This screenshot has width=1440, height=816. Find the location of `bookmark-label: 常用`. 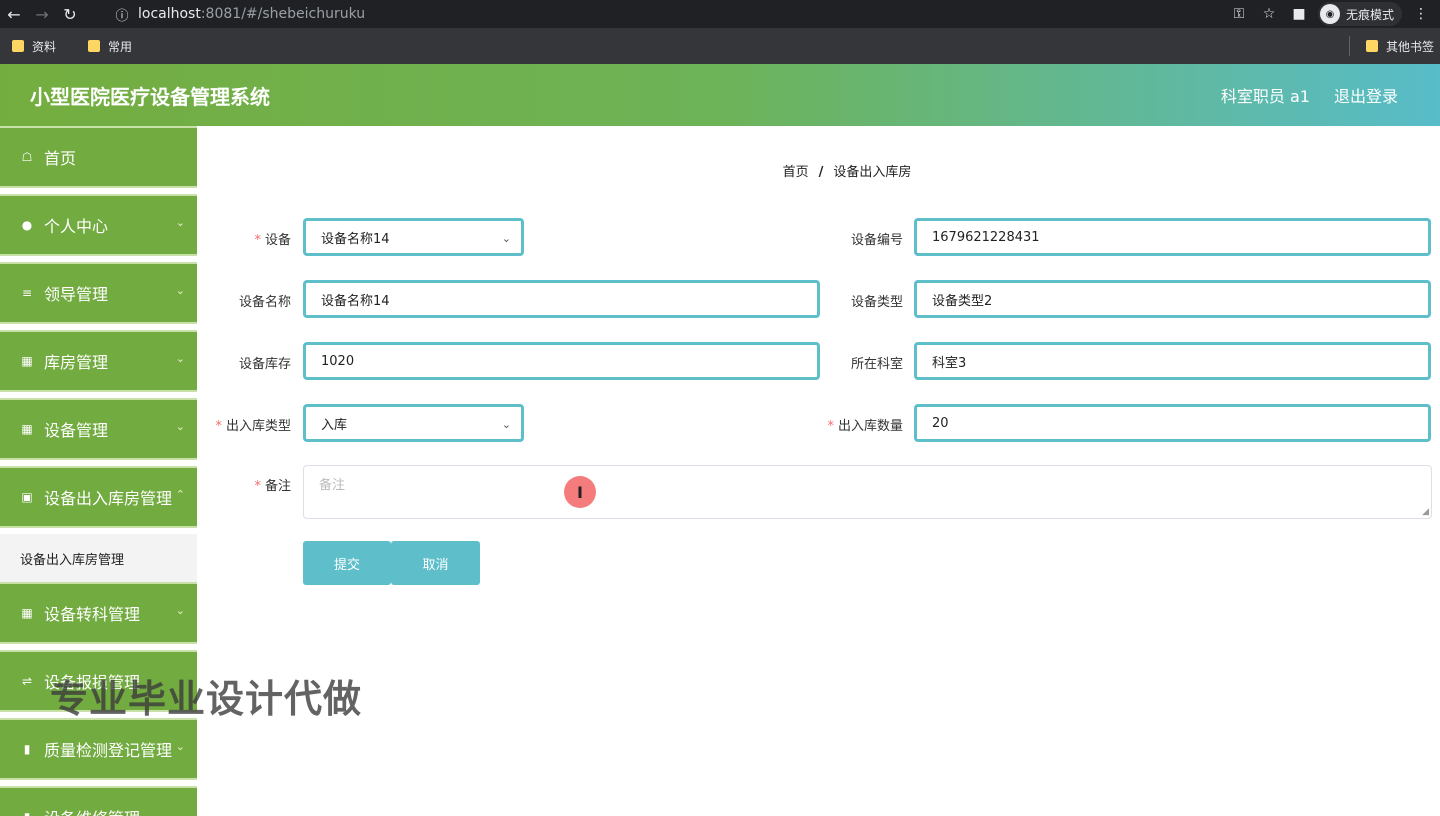

bookmark-label: 常用 is located at coordinates (120, 46).